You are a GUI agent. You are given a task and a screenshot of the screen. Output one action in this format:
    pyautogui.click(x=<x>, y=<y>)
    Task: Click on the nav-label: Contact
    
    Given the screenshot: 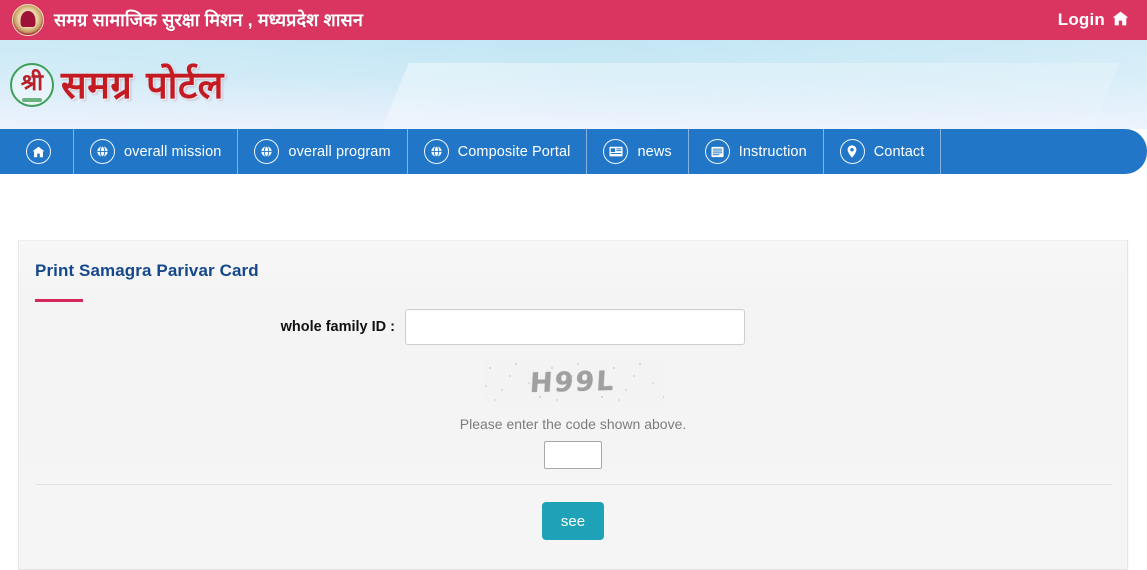 What is the action you would take?
    pyautogui.click(x=899, y=151)
    